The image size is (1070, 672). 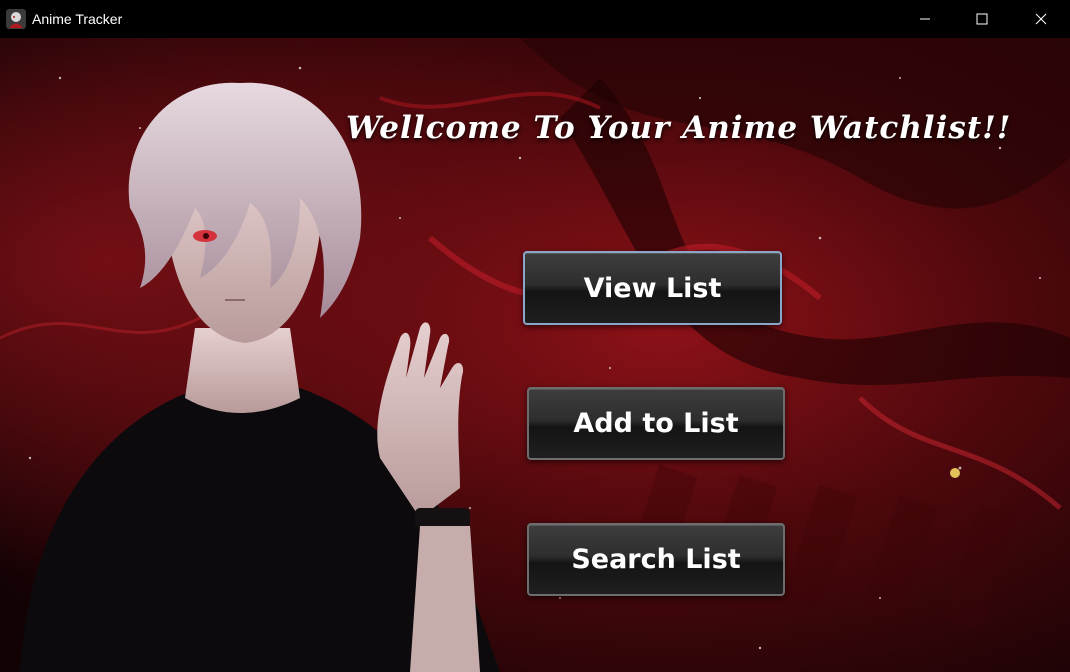 I want to click on window-title: Anime Tracker, so click(x=77, y=19).